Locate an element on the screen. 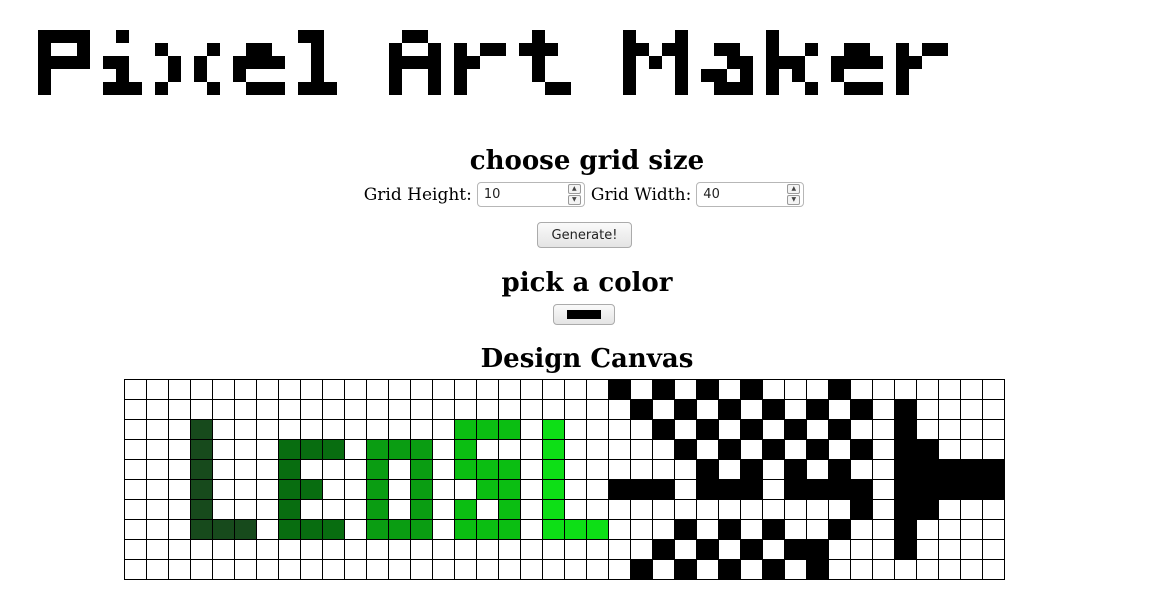 The width and height of the screenshot is (1174, 615). stepper-down-icon: ▼ is located at coordinates (574, 200).